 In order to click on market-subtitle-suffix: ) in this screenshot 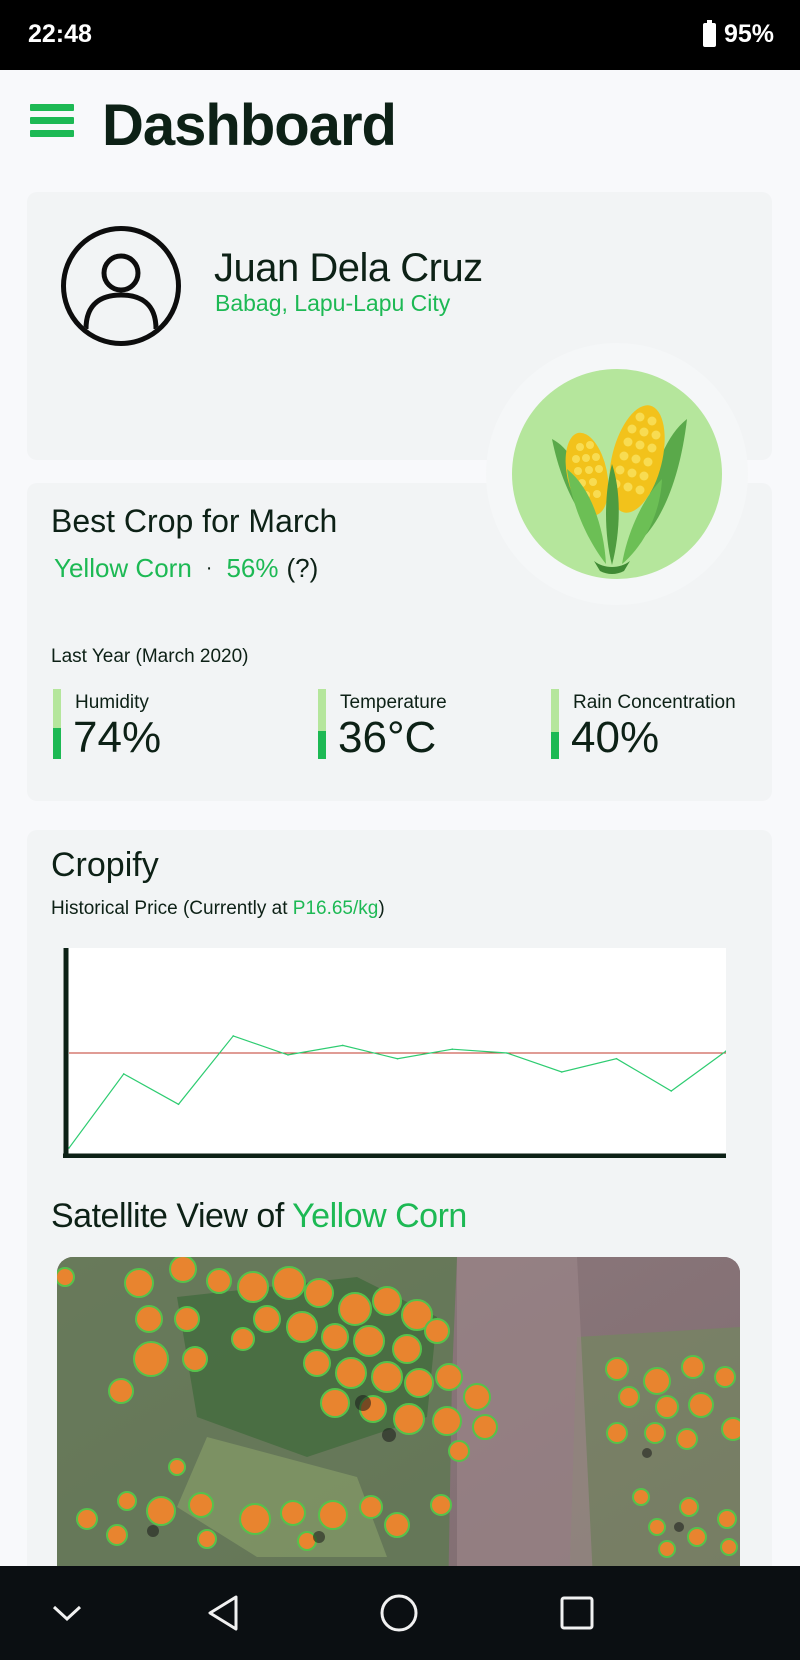, I will do `click(381, 908)`.